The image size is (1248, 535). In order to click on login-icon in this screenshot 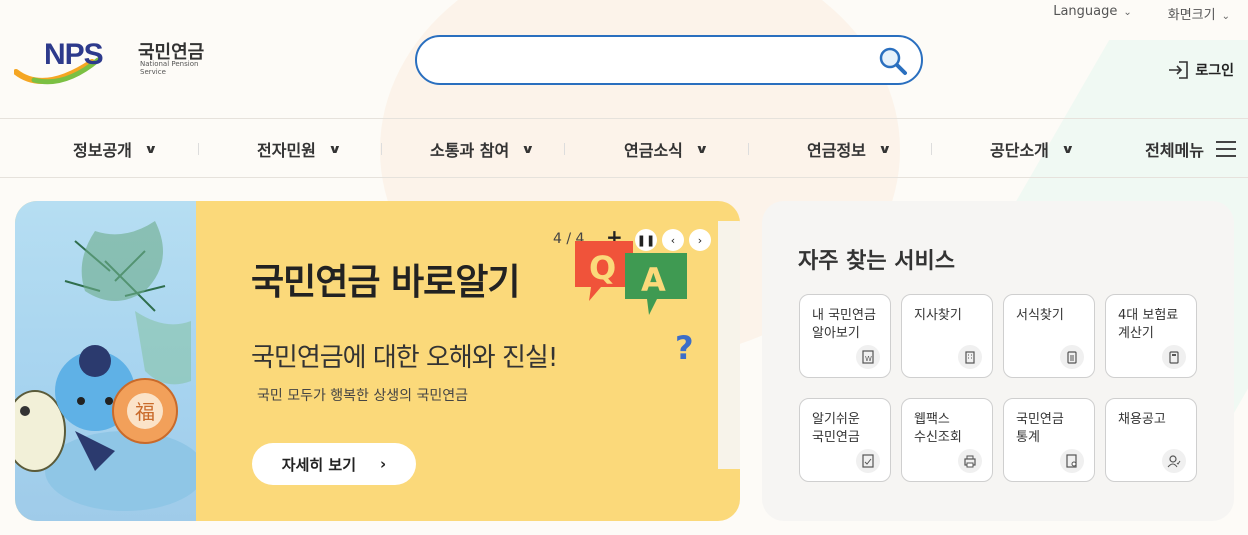, I will do `click(1179, 70)`.